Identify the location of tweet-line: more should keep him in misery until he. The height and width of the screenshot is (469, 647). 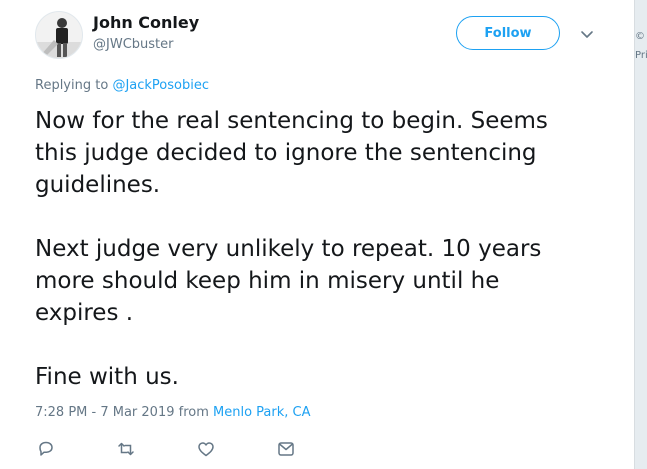
(267, 281).